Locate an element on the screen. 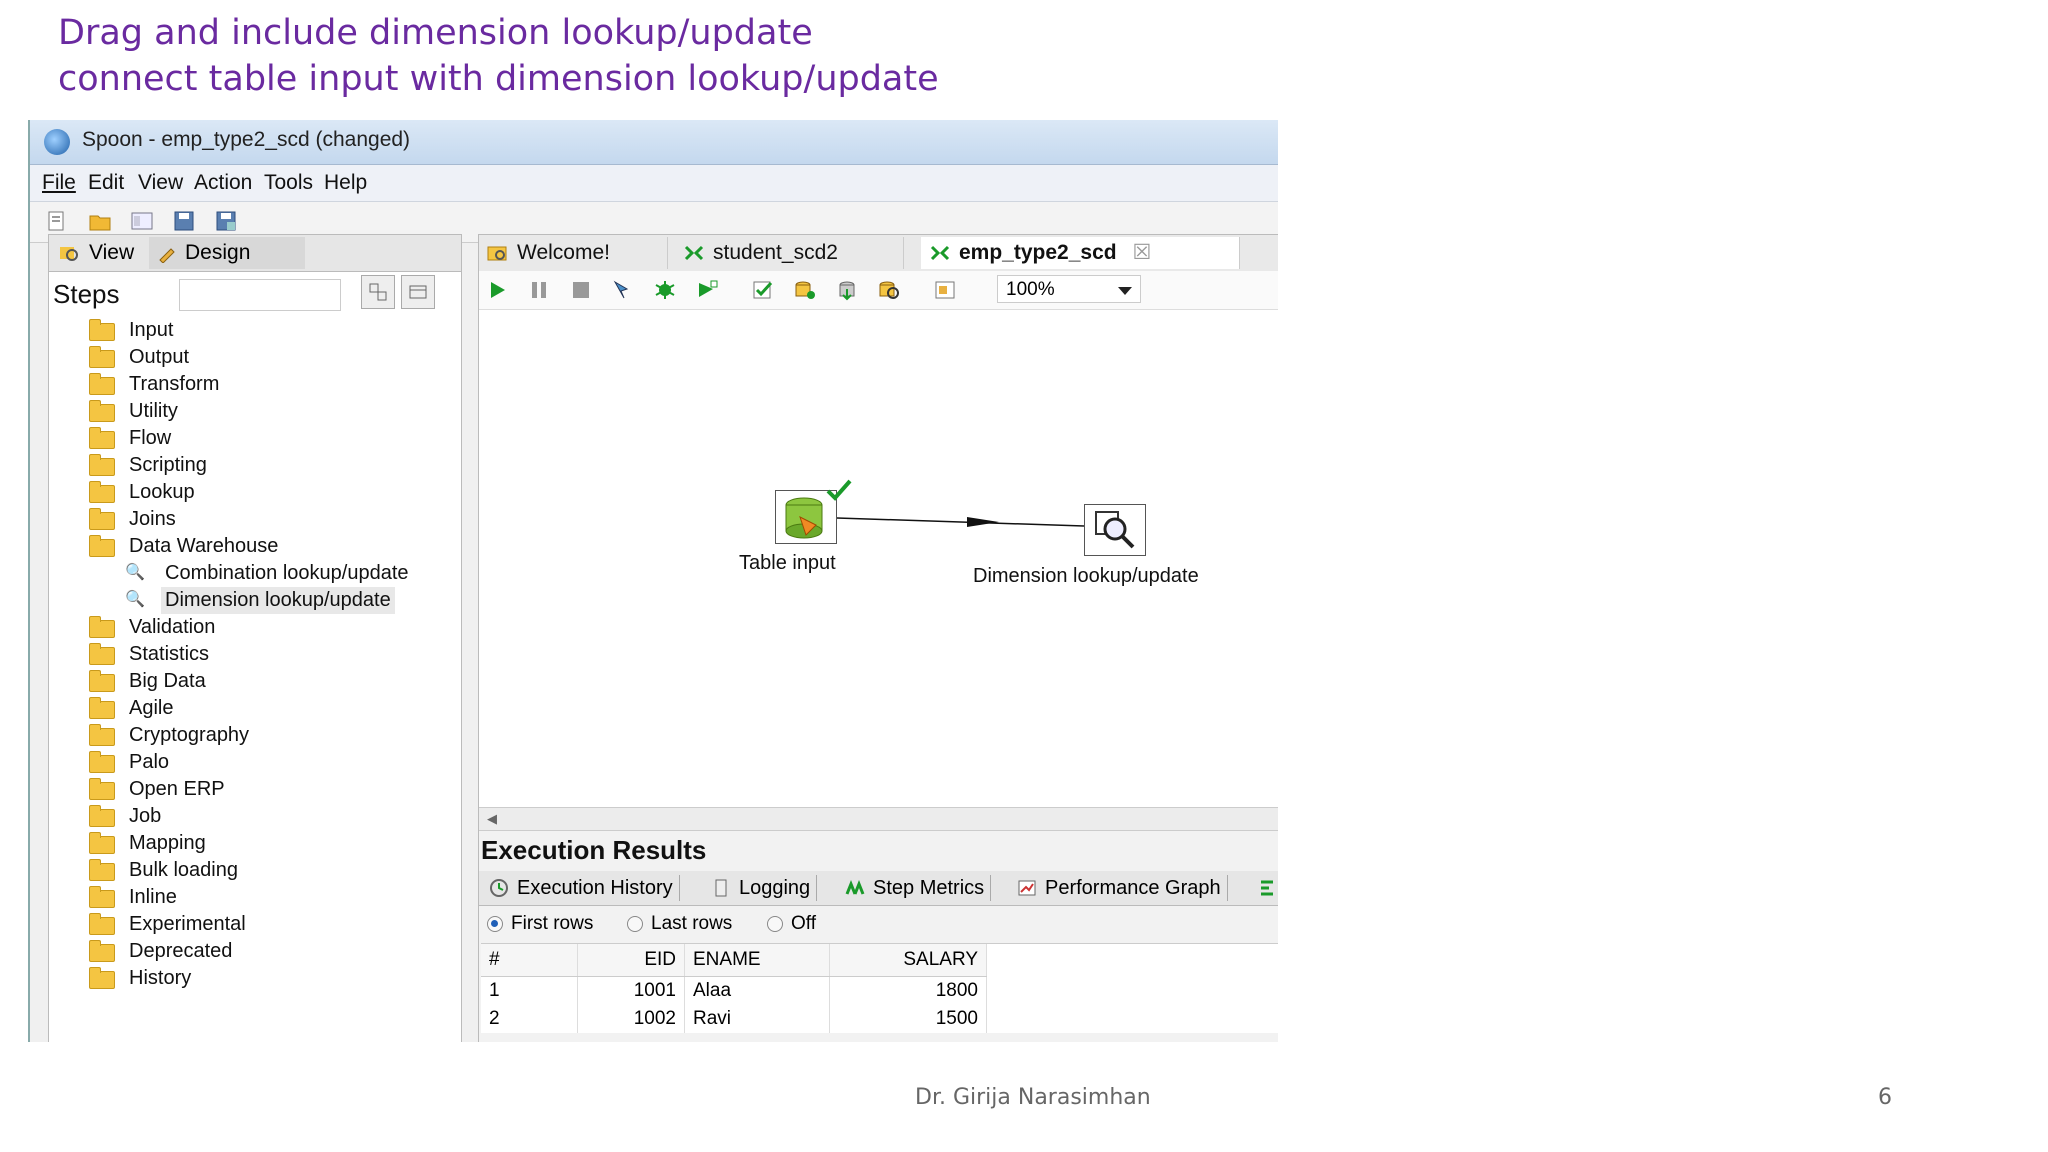 Image resolution: width=2048 pixels, height=1152 pixels. dimension-lookup-label: Dimension lookup/update is located at coordinates (1086, 576).